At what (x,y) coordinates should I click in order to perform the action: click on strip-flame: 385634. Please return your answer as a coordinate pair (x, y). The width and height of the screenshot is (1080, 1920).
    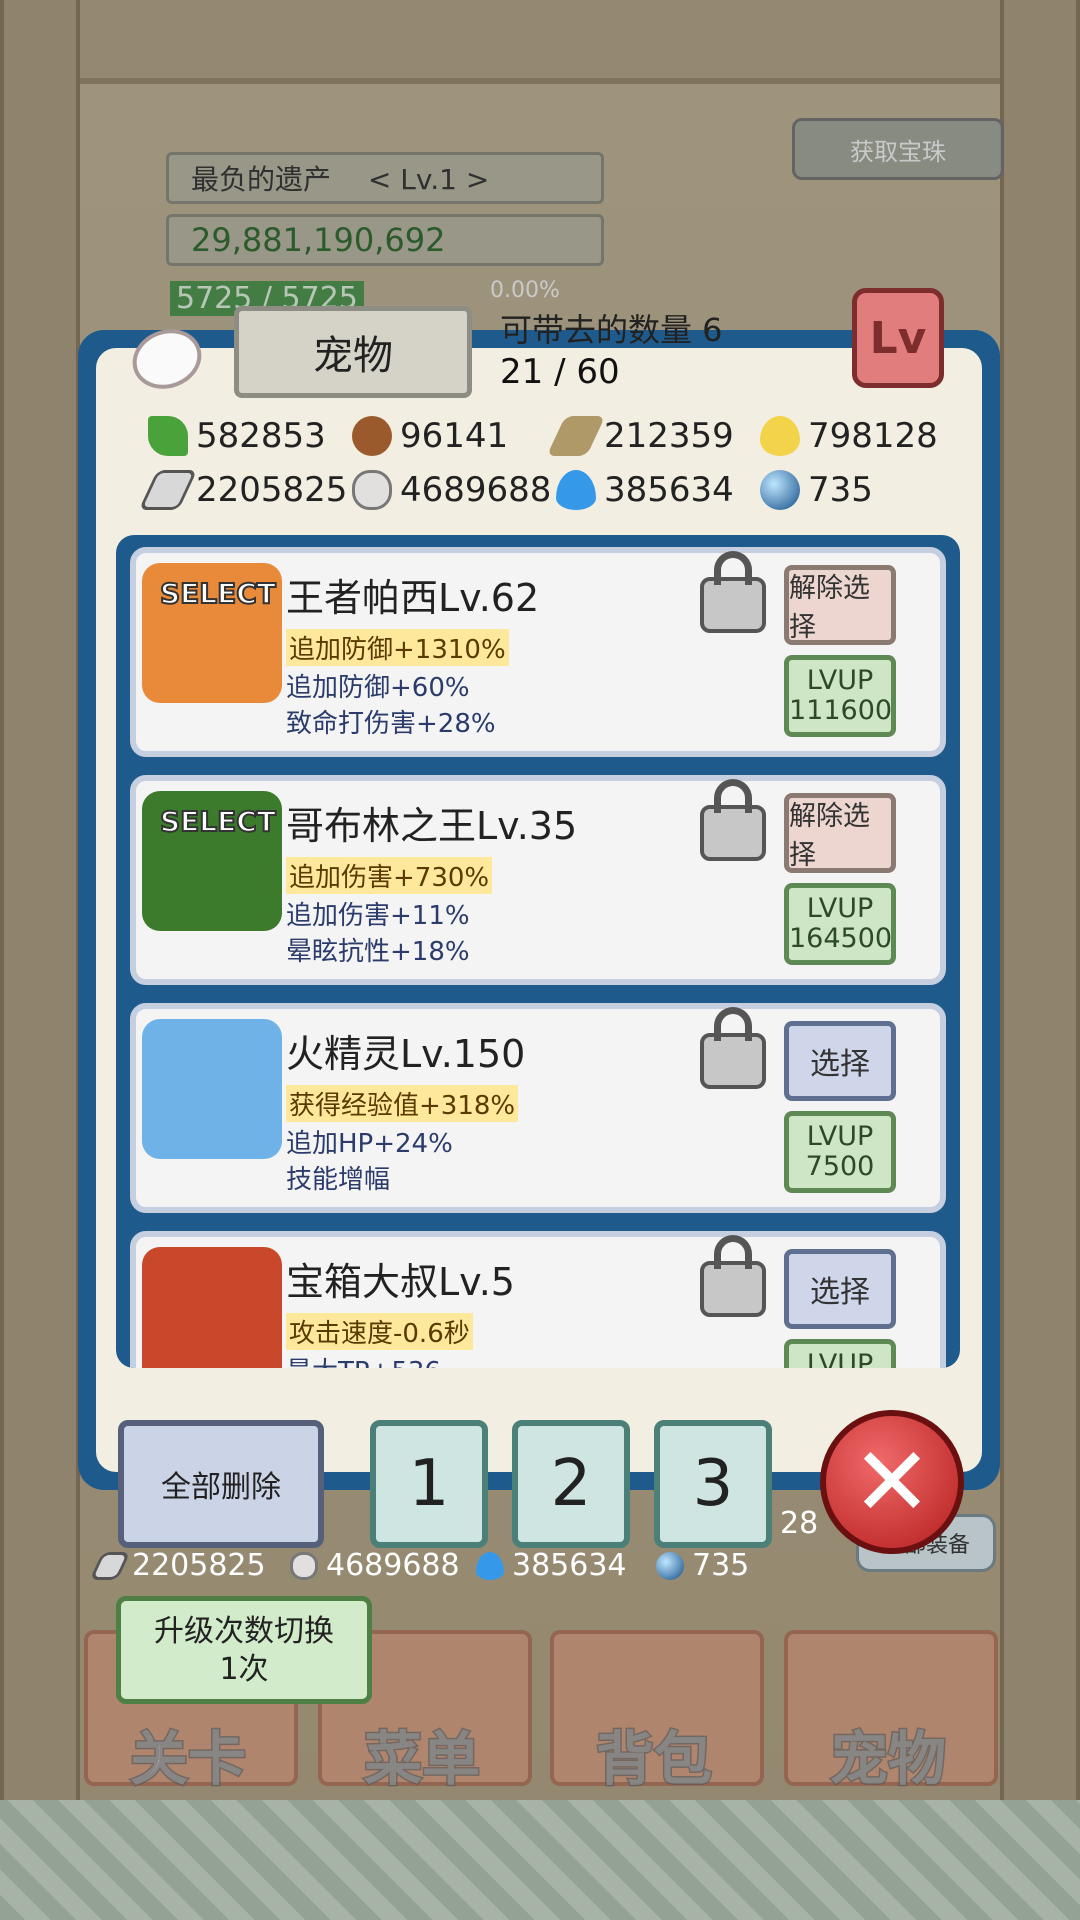
    Looking at the image, I should click on (551, 1565).